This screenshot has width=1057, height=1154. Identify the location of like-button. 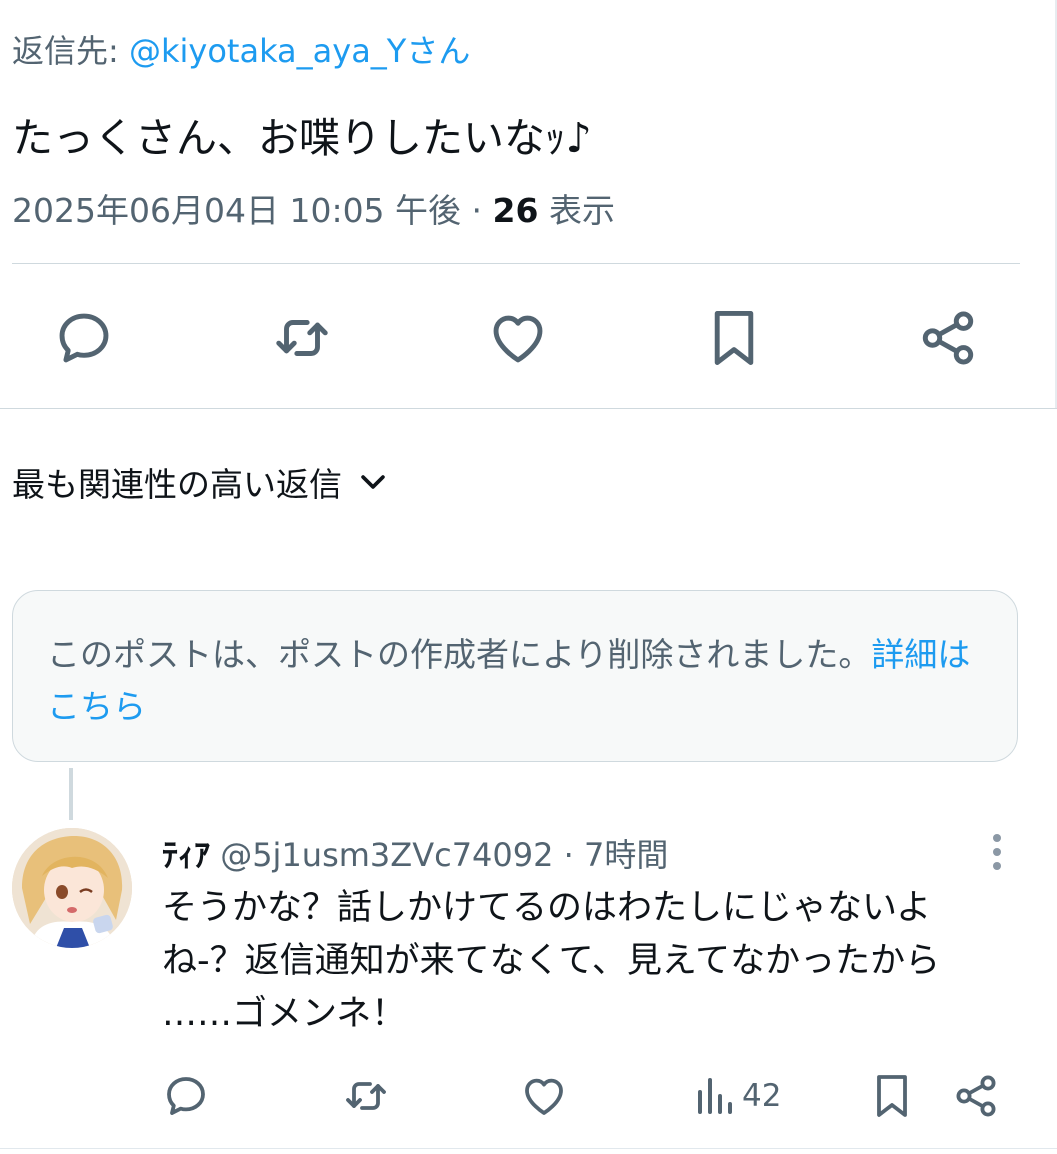
(517, 337).